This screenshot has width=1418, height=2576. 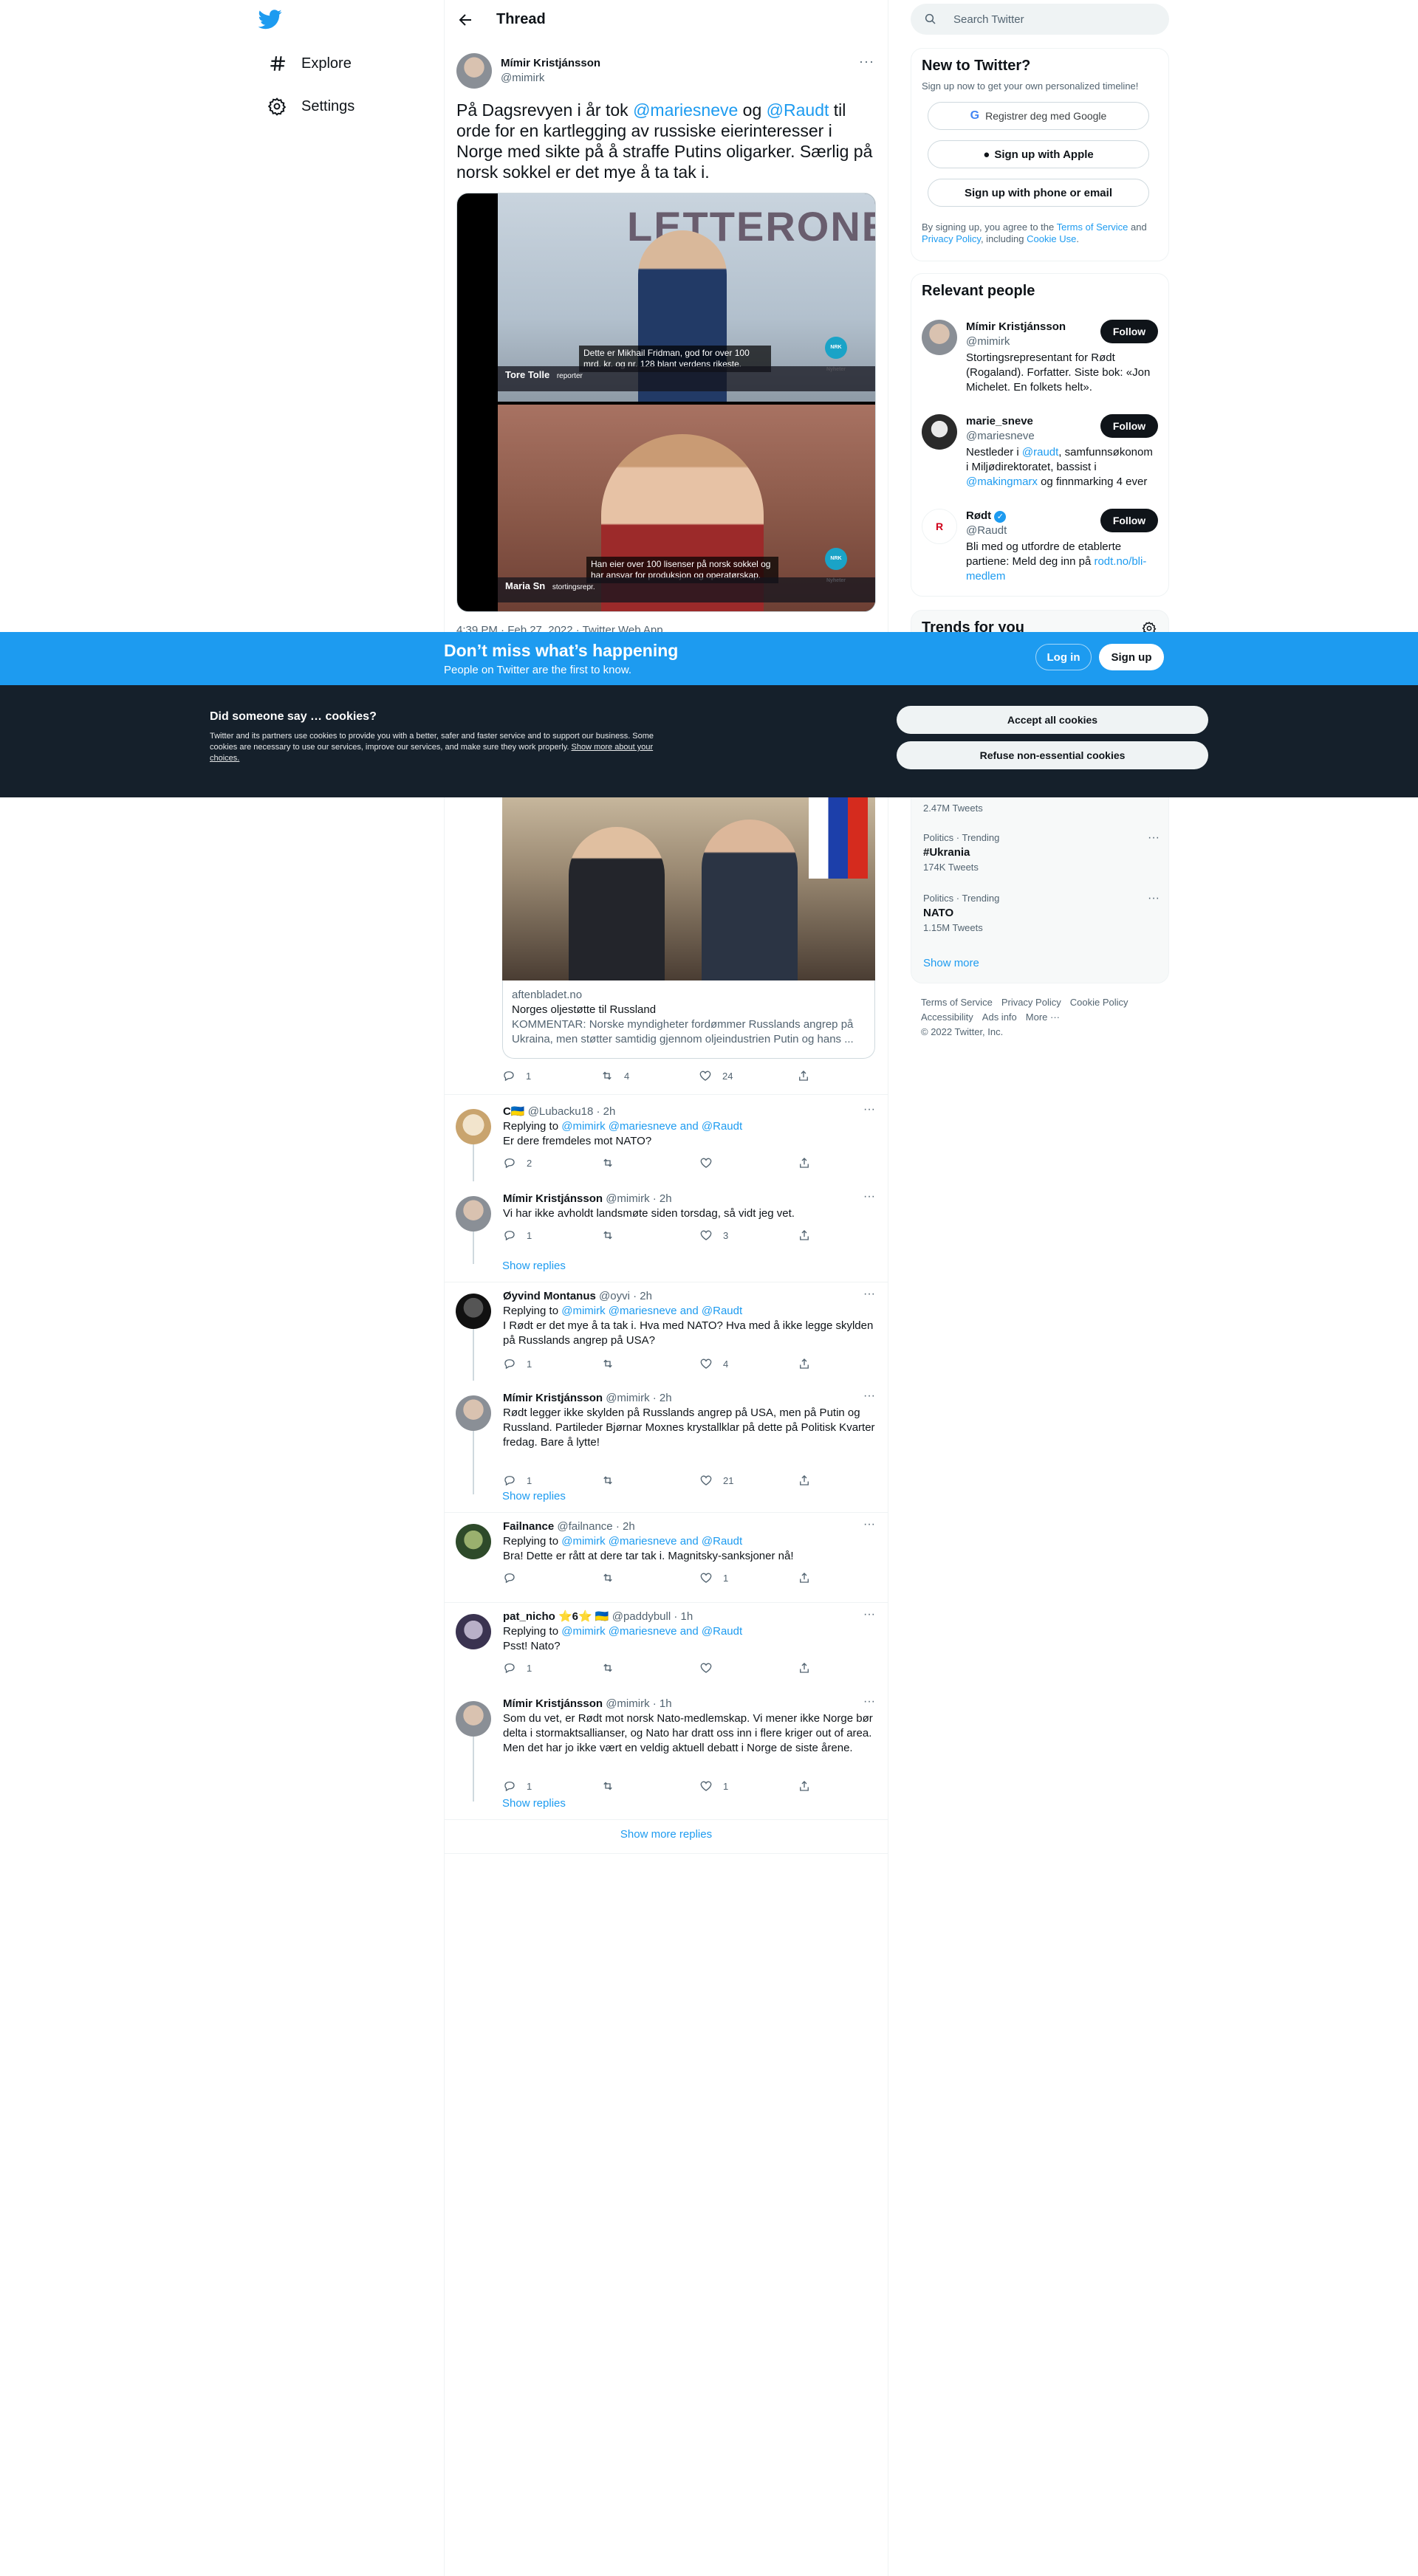 What do you see at coordinates (556, 1616) in the screenshot?
I see `reply-author-name: pat_nicho ⭐6⭐ 🇺🇦` at bounding box center [556, 1616].